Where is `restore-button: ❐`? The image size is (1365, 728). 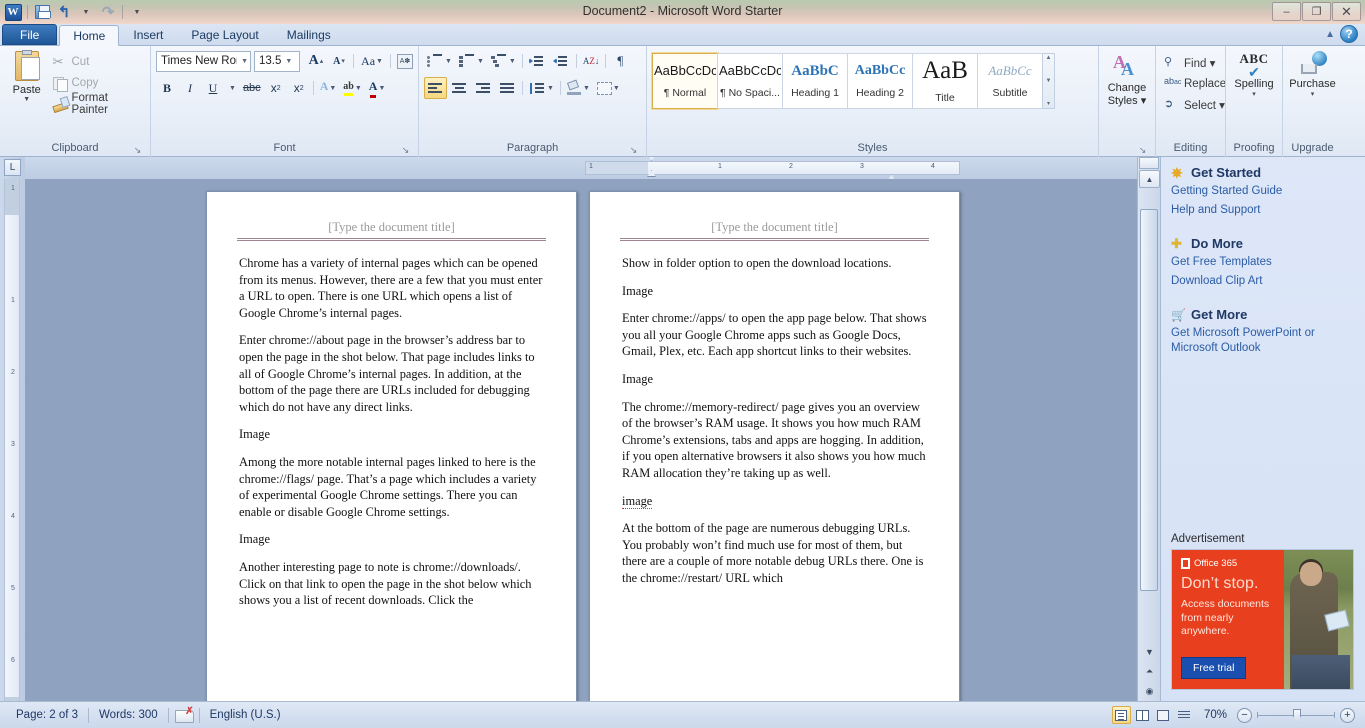
restore-button: ❐ is located at coordinates (1316, 11).